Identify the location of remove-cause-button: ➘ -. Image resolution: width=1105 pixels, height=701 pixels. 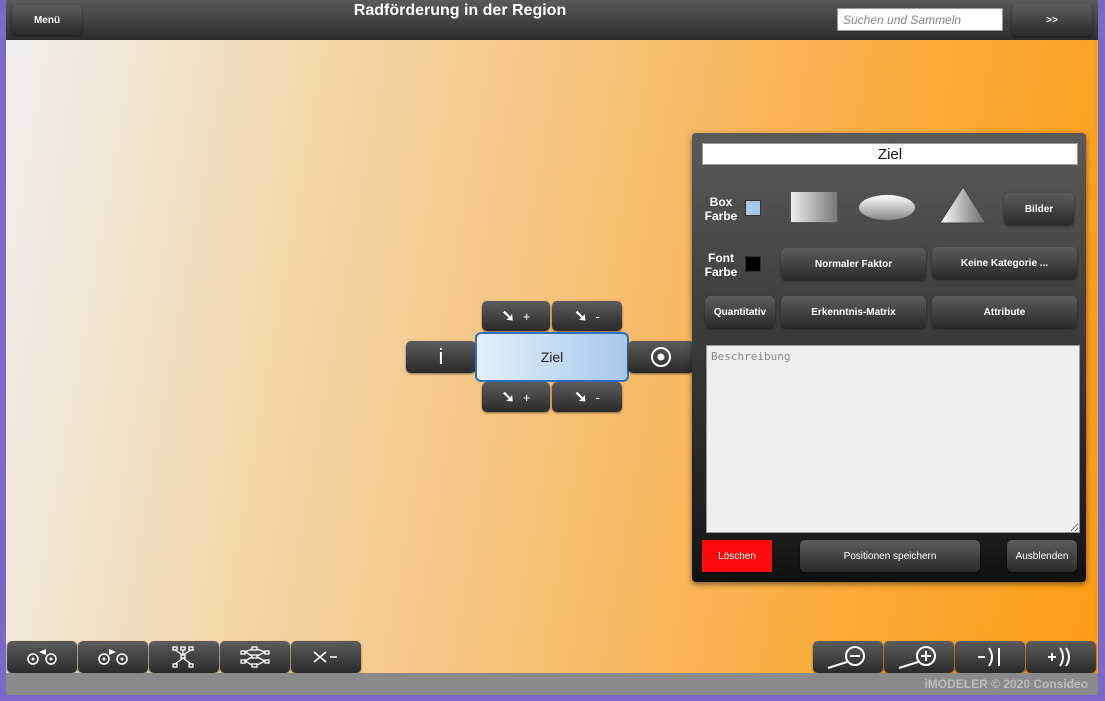
(587, 316).